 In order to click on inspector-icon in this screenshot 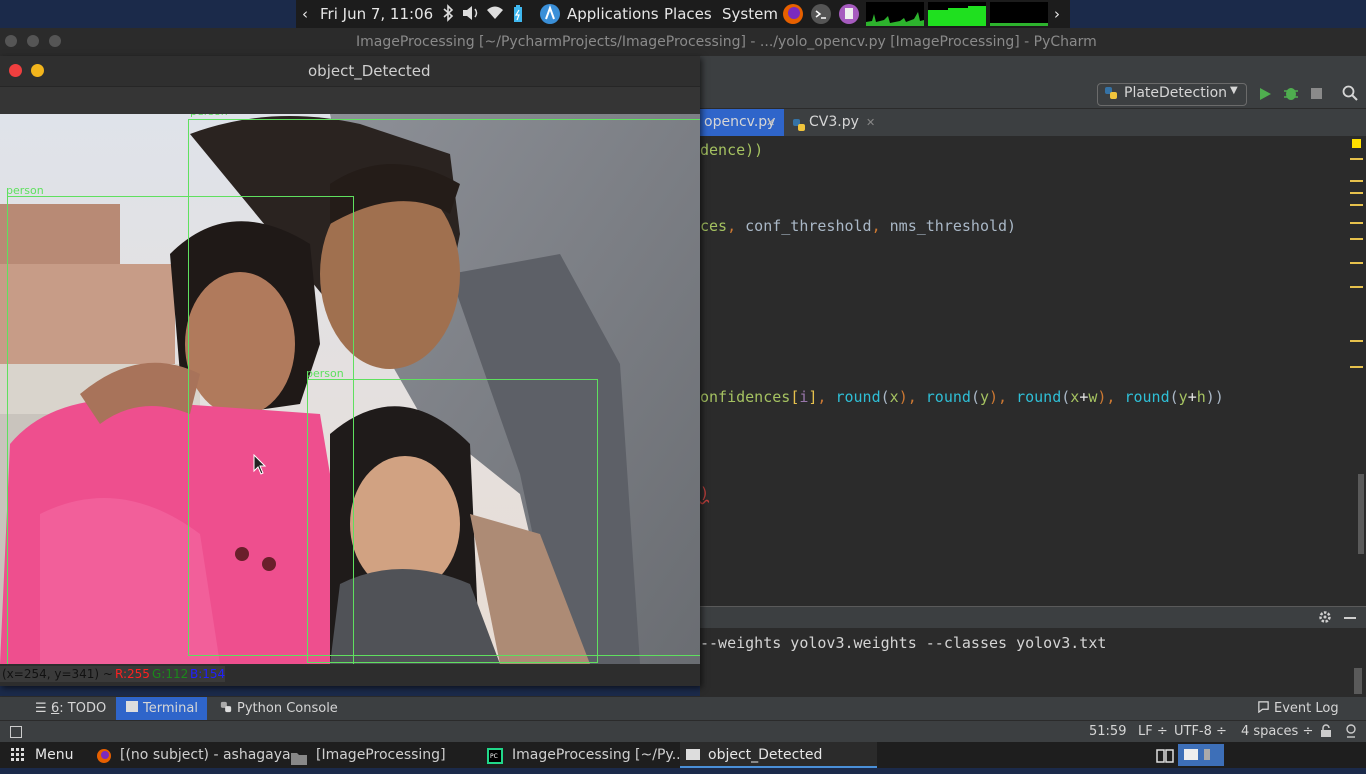, I will do `click(1351, 733)`.